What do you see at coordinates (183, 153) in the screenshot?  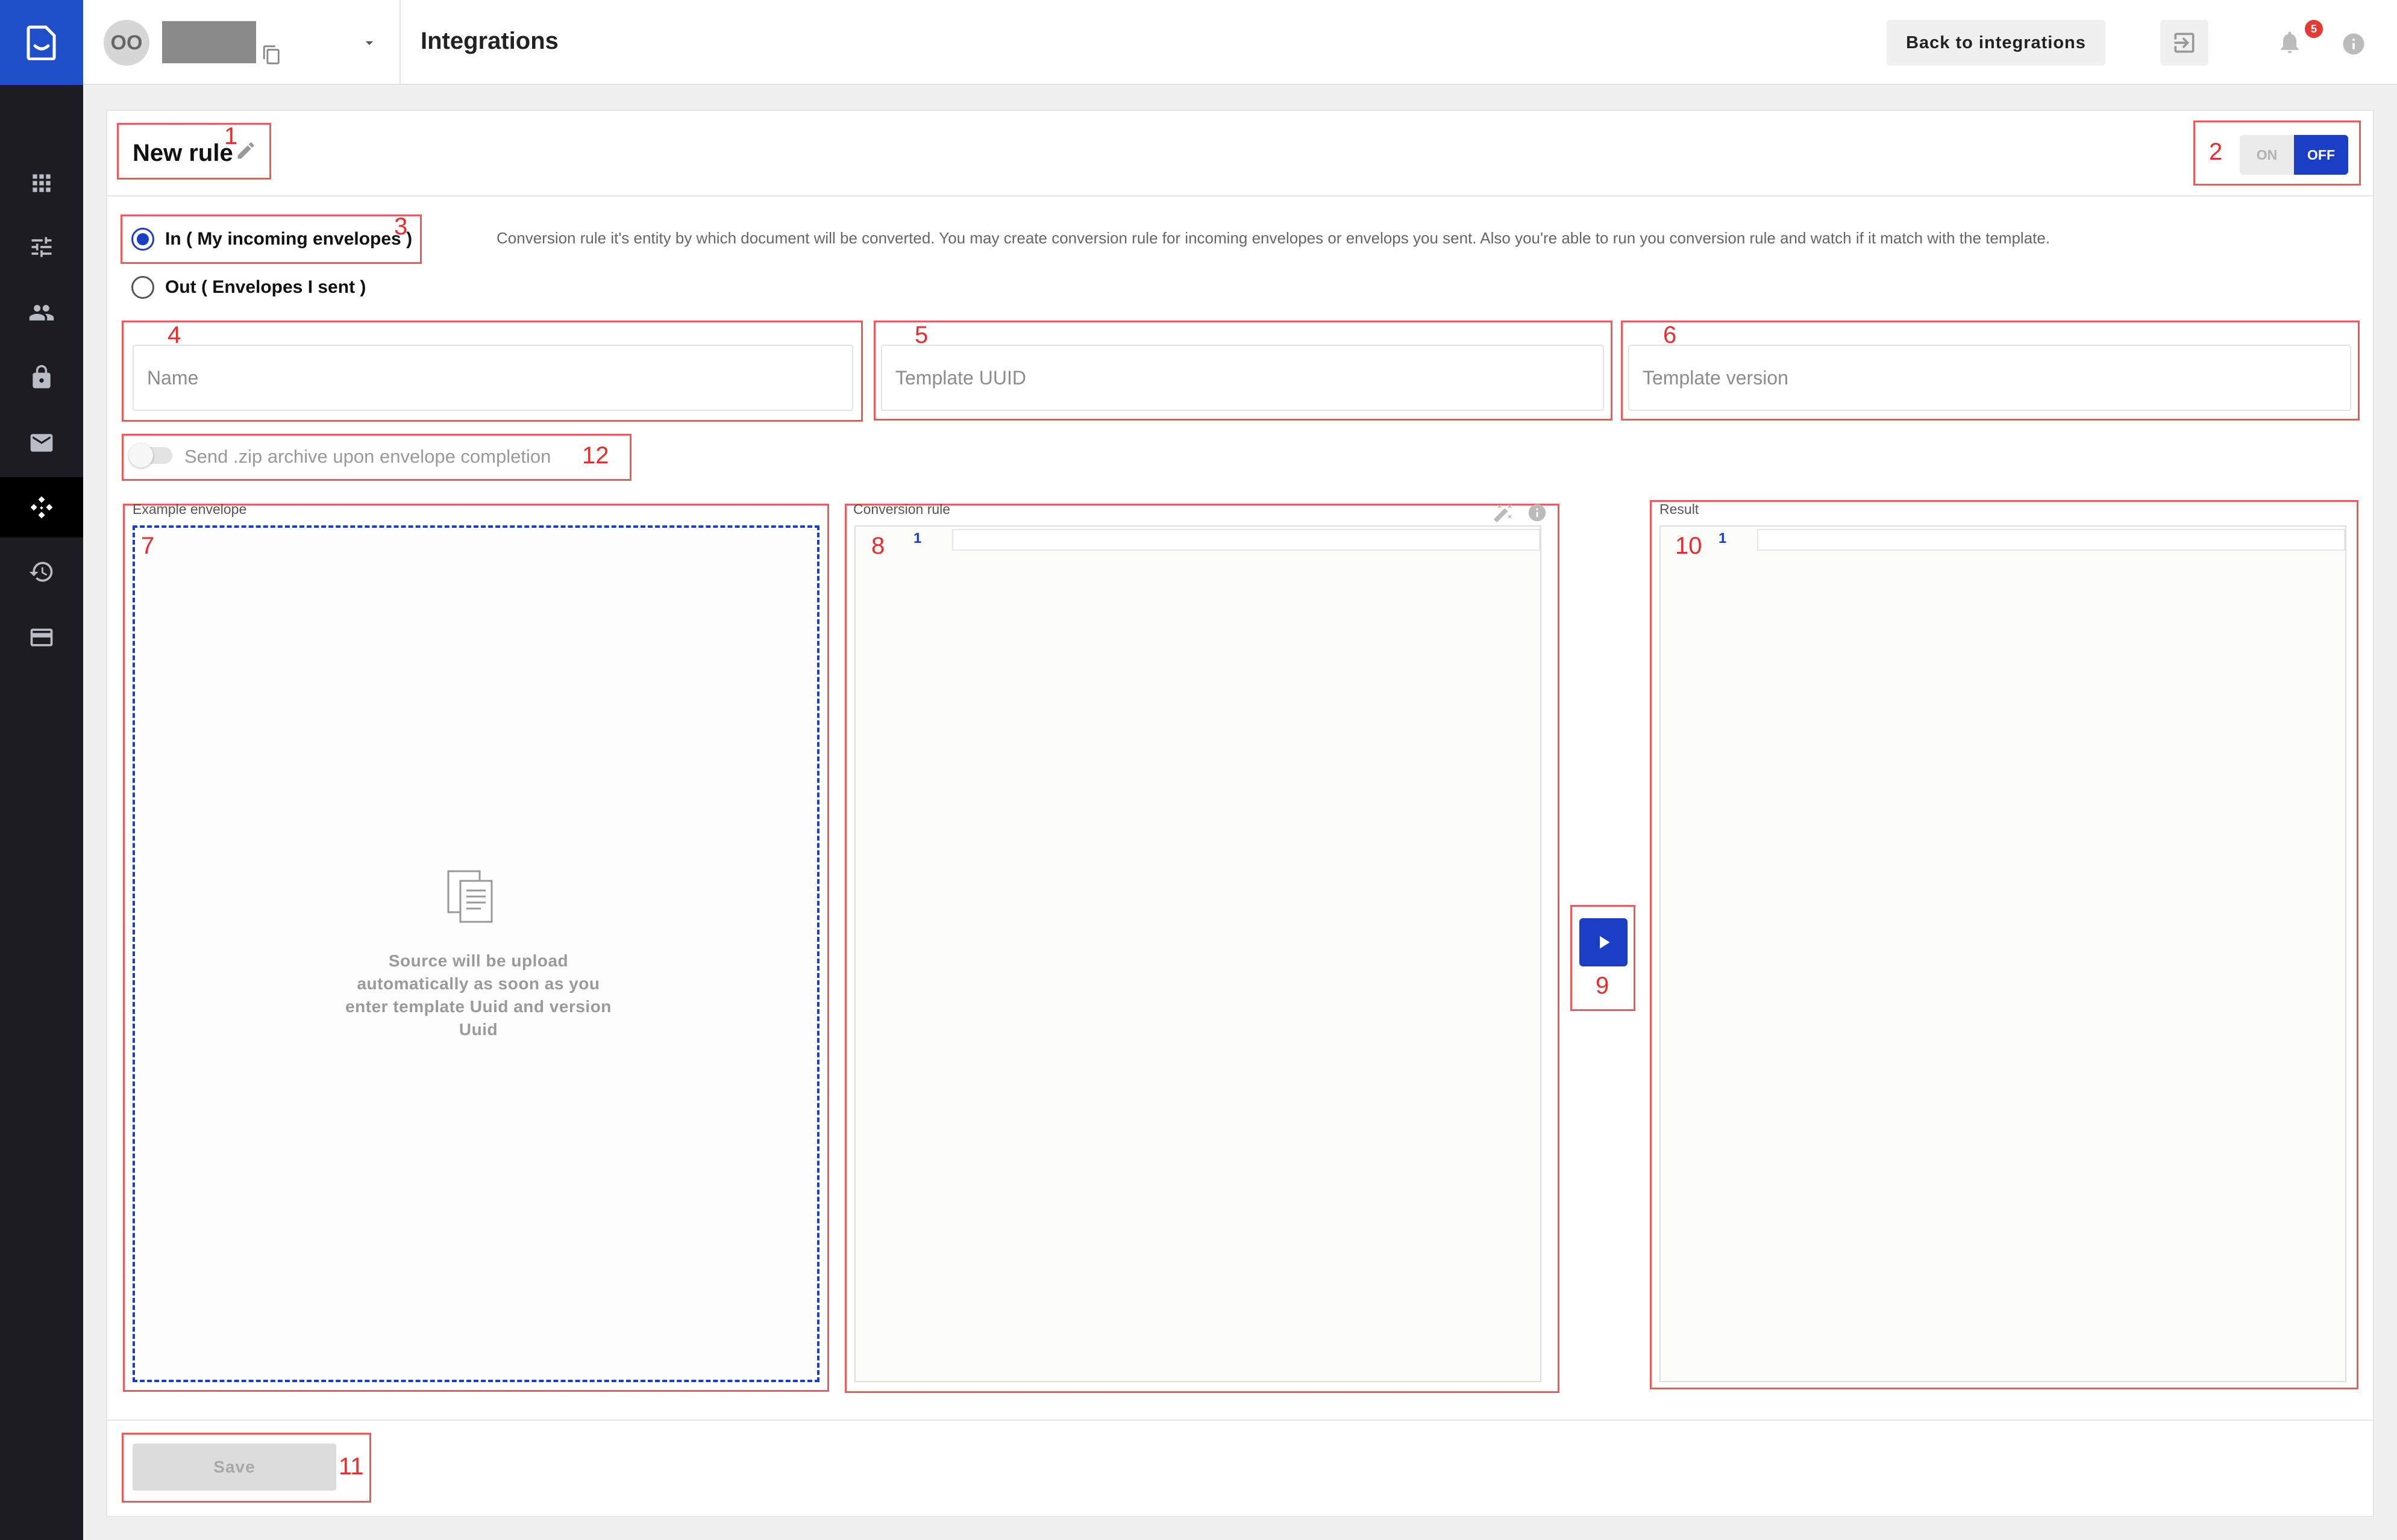 I see `rule-title: New rule` at bounding box center [183, 153].